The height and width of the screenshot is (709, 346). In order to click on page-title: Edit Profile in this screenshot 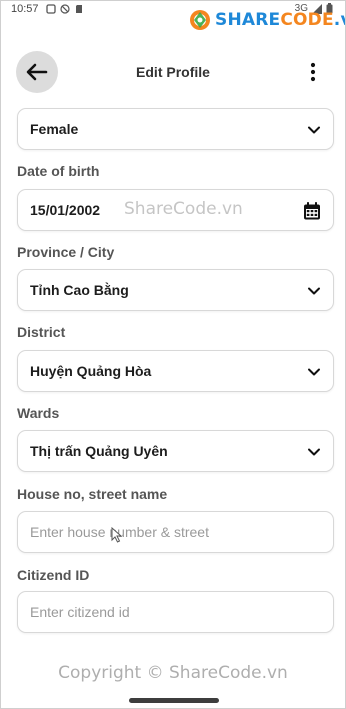, I will do `click(173, 72)`.